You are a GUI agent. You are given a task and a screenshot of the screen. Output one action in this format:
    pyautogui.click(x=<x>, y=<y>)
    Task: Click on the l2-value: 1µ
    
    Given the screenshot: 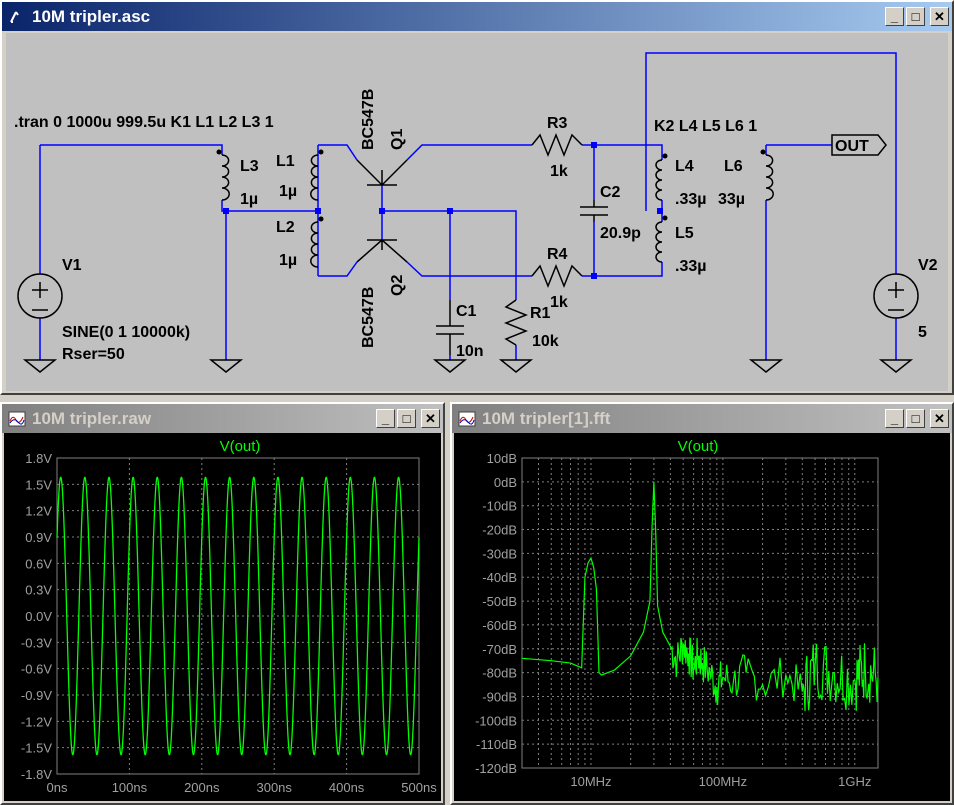 What is the action you would take?
    pyautogui.click(x=288, y=260)
    